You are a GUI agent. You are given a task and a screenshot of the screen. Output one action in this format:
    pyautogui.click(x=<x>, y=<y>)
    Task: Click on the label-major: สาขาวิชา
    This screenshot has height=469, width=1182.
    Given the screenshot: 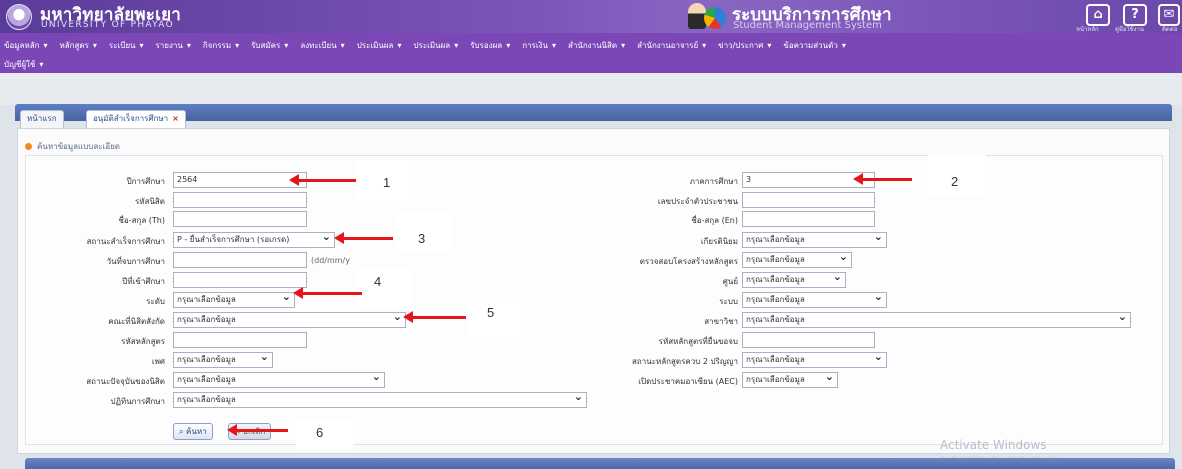 What is the action you would take?
    pyautogui.click(x=721, y=321)
    